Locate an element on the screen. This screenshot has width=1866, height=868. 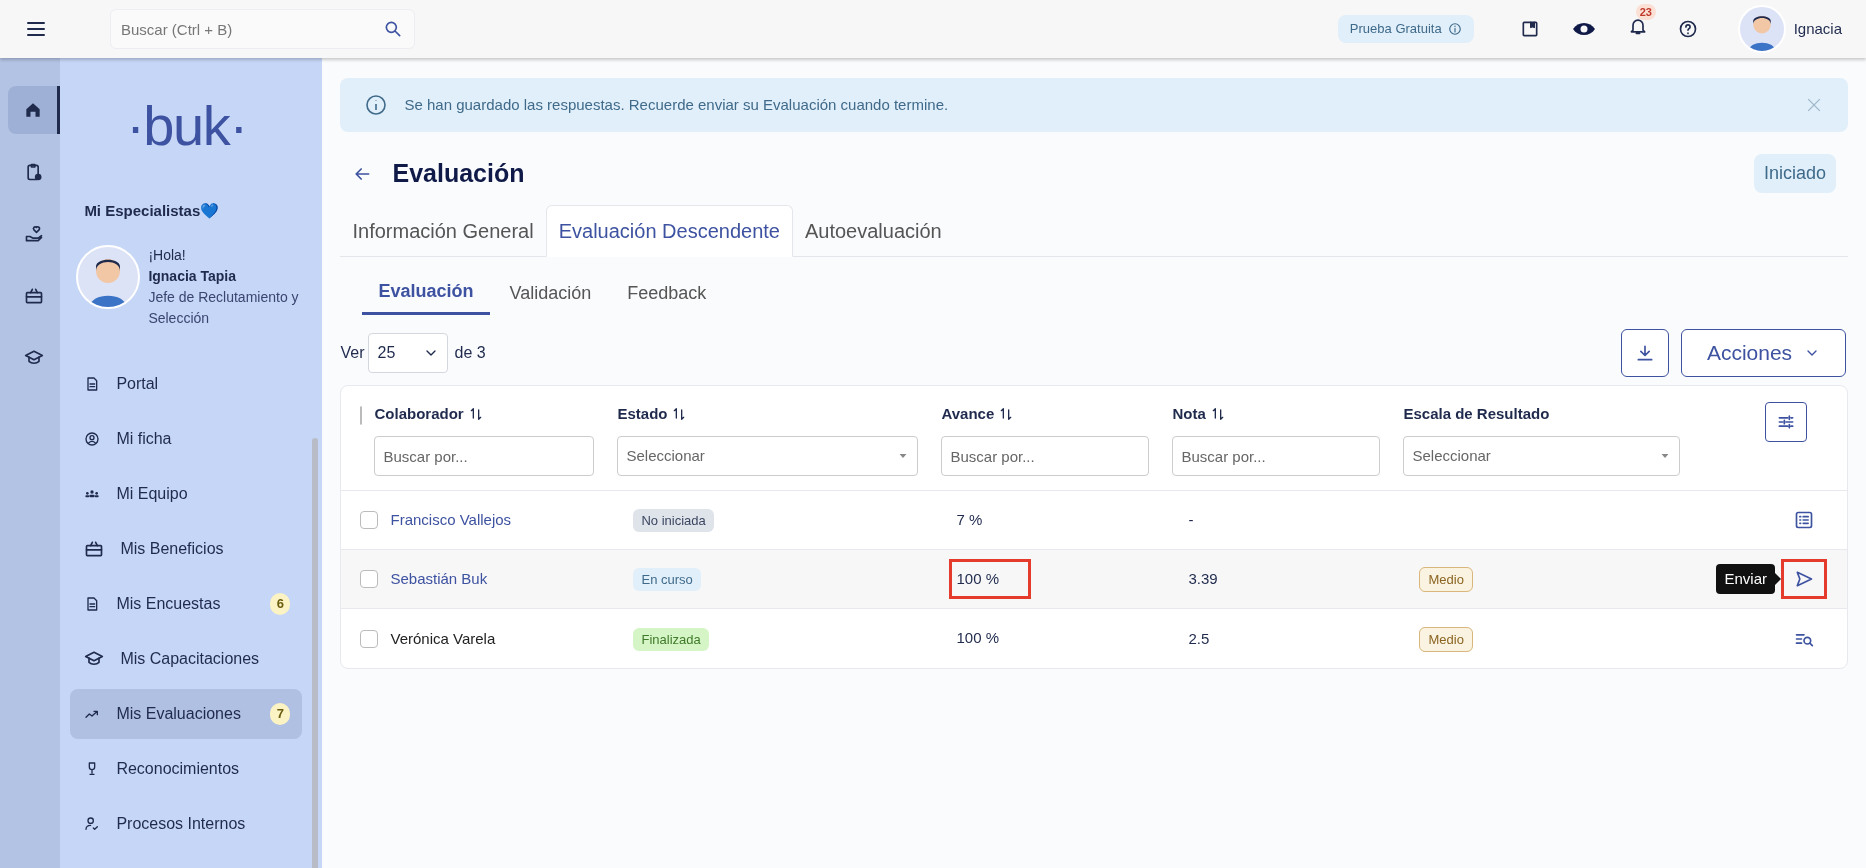
collaborator-name: Sebastián Buk is located at coordinates (439, 578).